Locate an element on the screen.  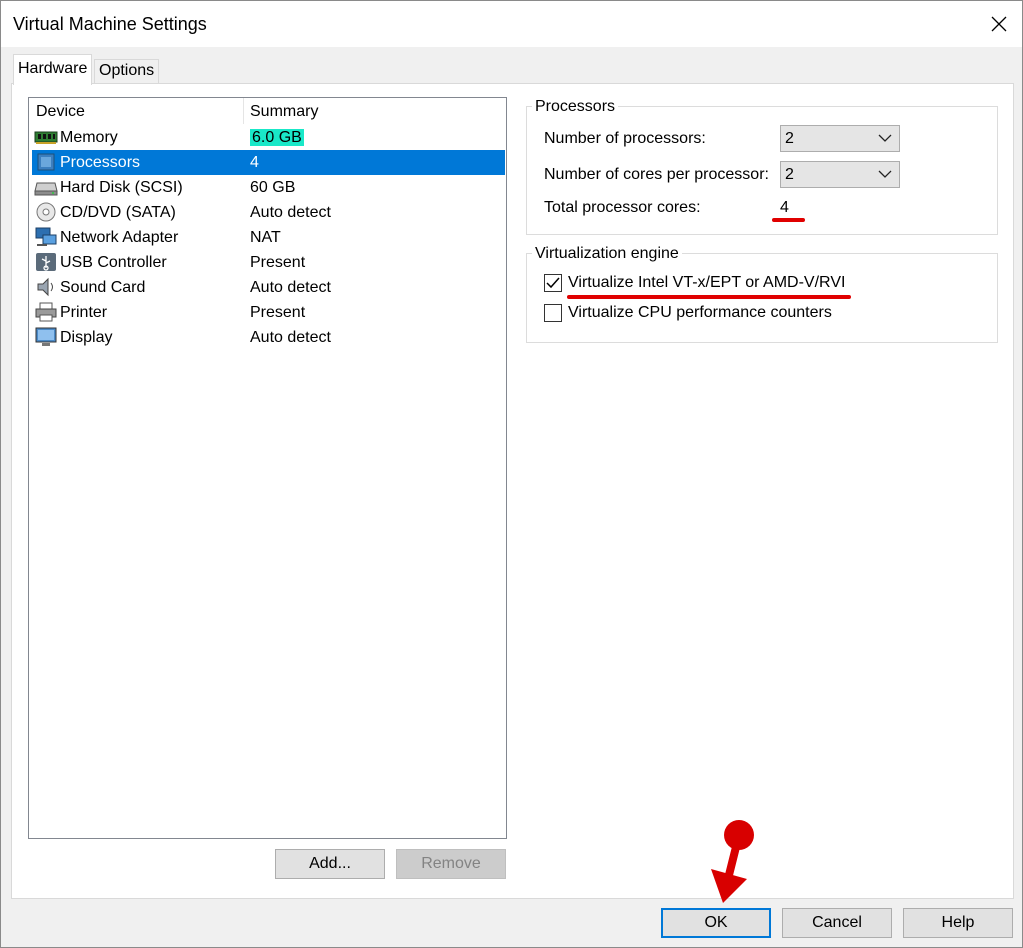
device-name: Display is located at coordinates (86, 337).